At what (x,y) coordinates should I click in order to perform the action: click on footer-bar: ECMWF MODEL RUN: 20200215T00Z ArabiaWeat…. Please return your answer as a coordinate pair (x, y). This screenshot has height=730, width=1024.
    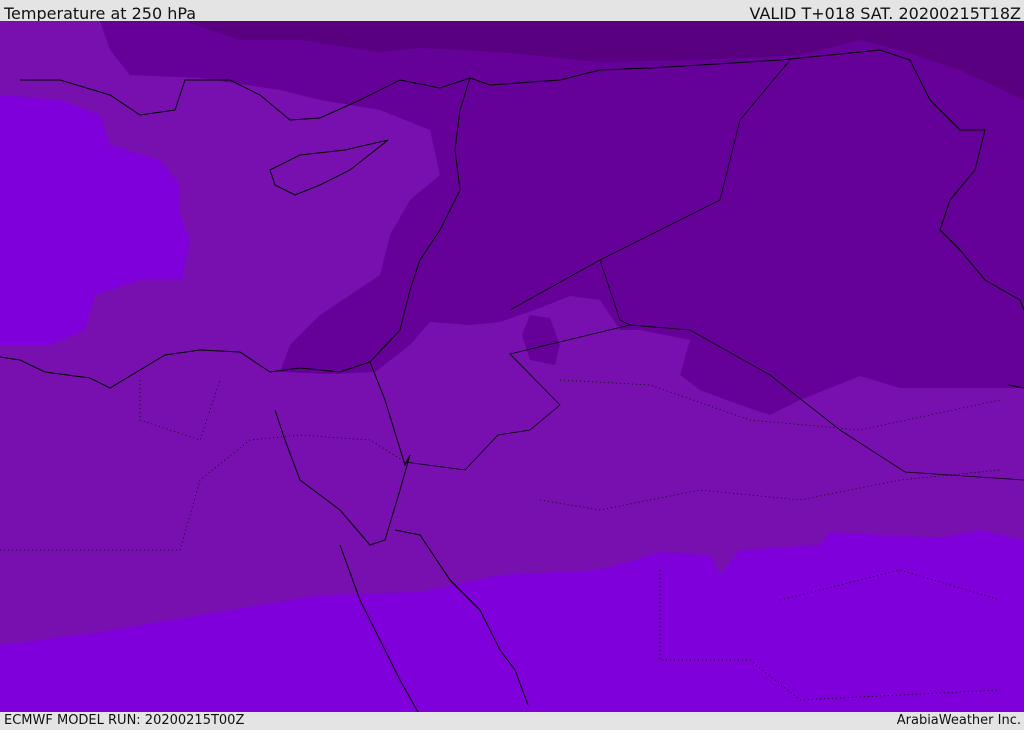
    Looking at the image, I should click on (512, 720).